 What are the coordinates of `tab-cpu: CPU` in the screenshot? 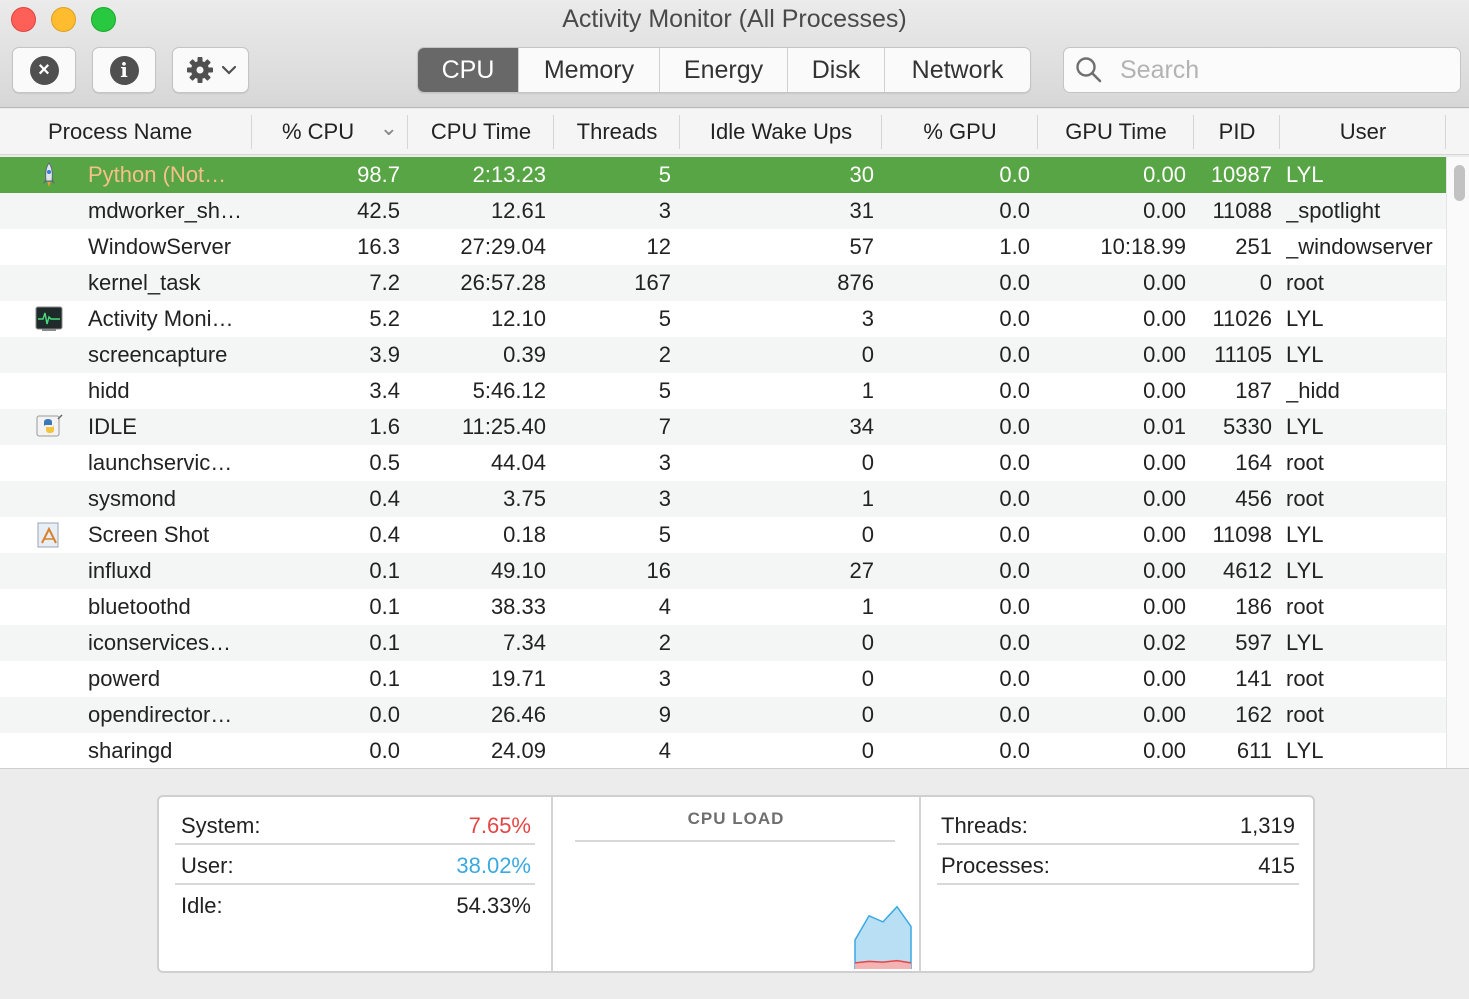 It's located at (468, 70).